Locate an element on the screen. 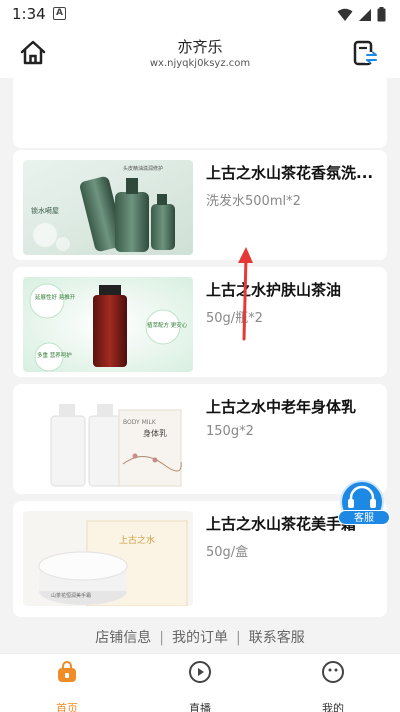 The image size is (400, 712). signal-icon is located at coordinates (365, 14).